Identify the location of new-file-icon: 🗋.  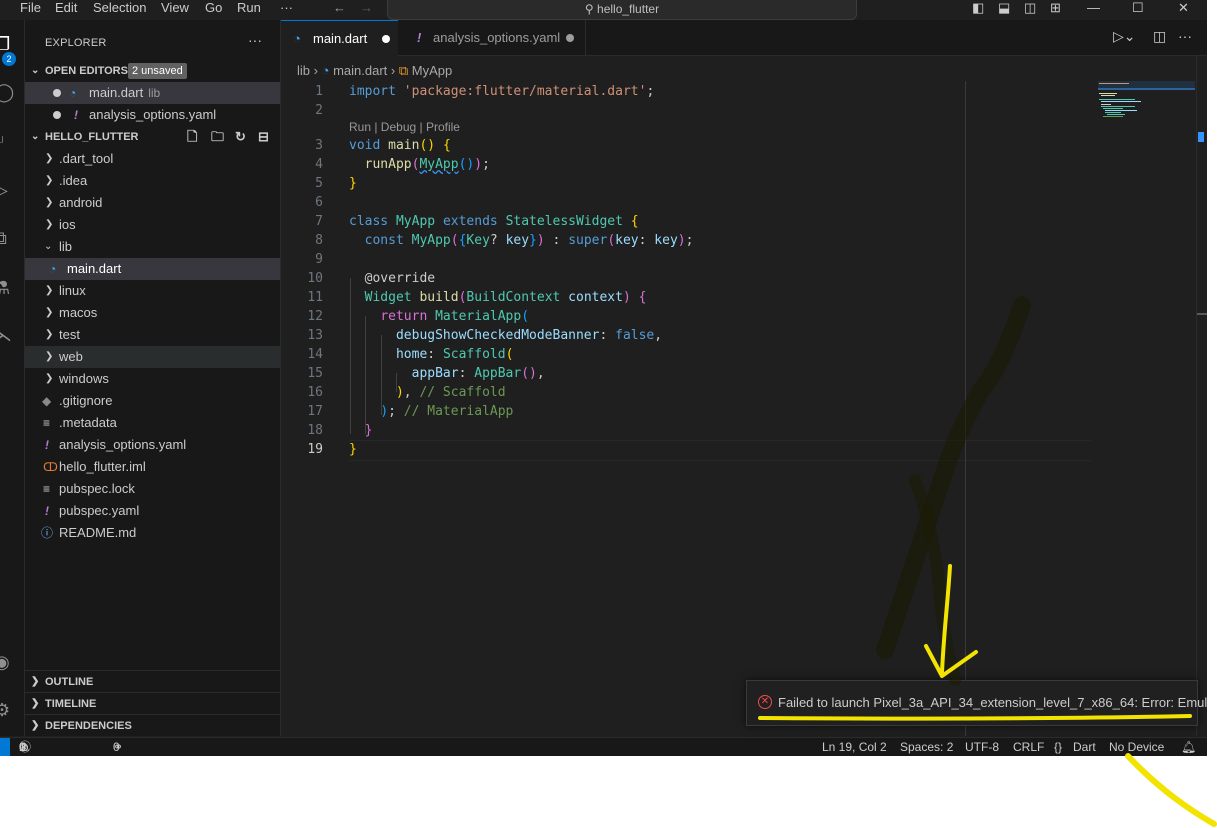
(192, 137).